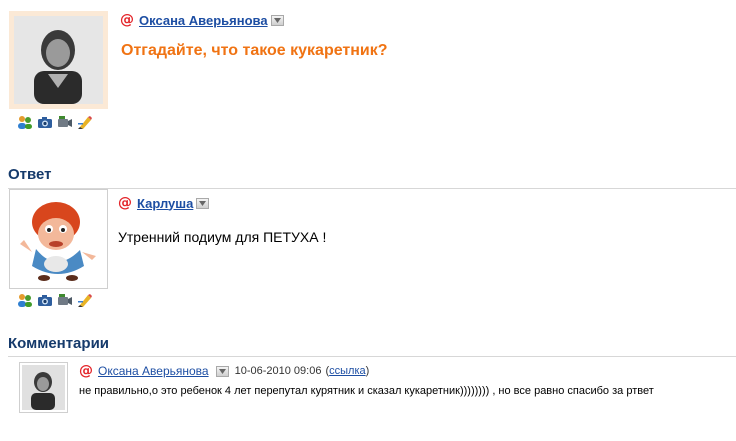  I want to click on comments-section-title: Комментарии, so click(59, 343).